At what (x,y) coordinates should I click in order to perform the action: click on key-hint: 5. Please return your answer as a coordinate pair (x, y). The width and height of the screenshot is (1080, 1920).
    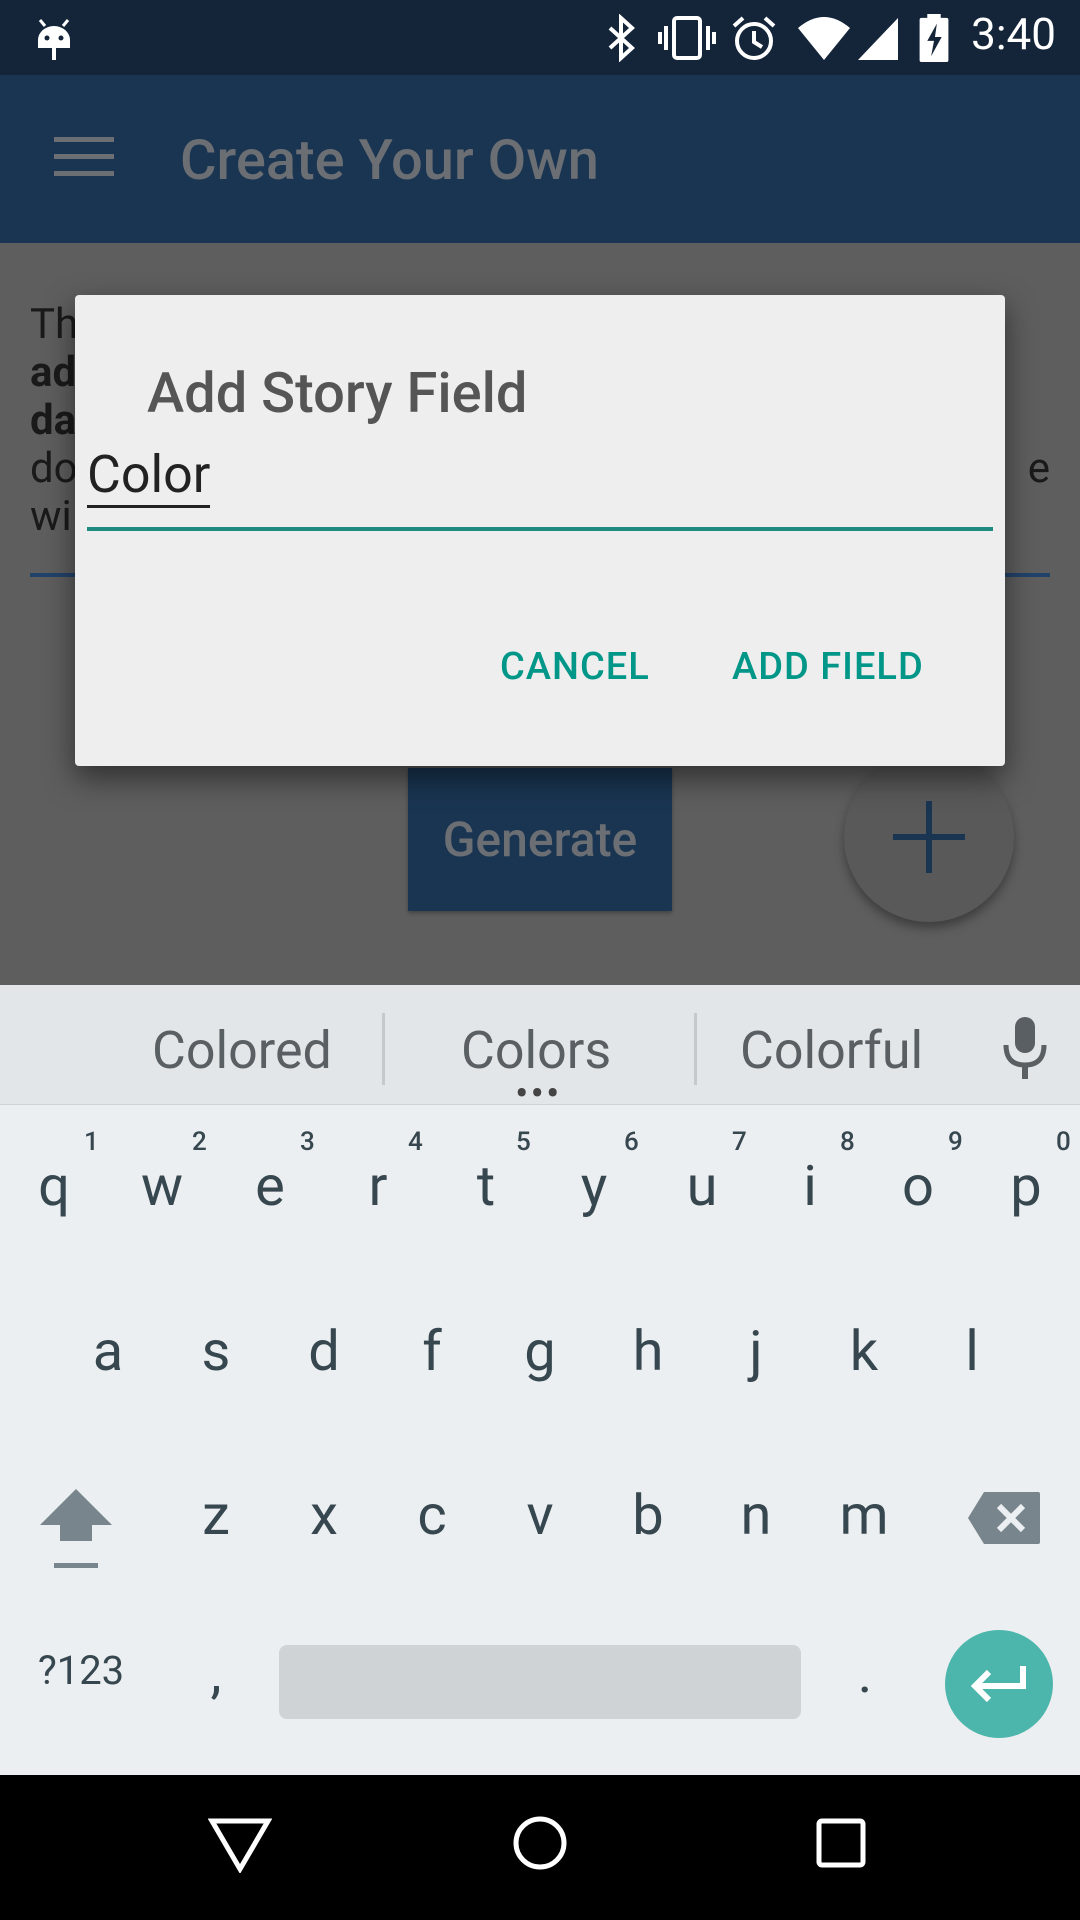
    Looking at the image, I should click on (523, 1142).